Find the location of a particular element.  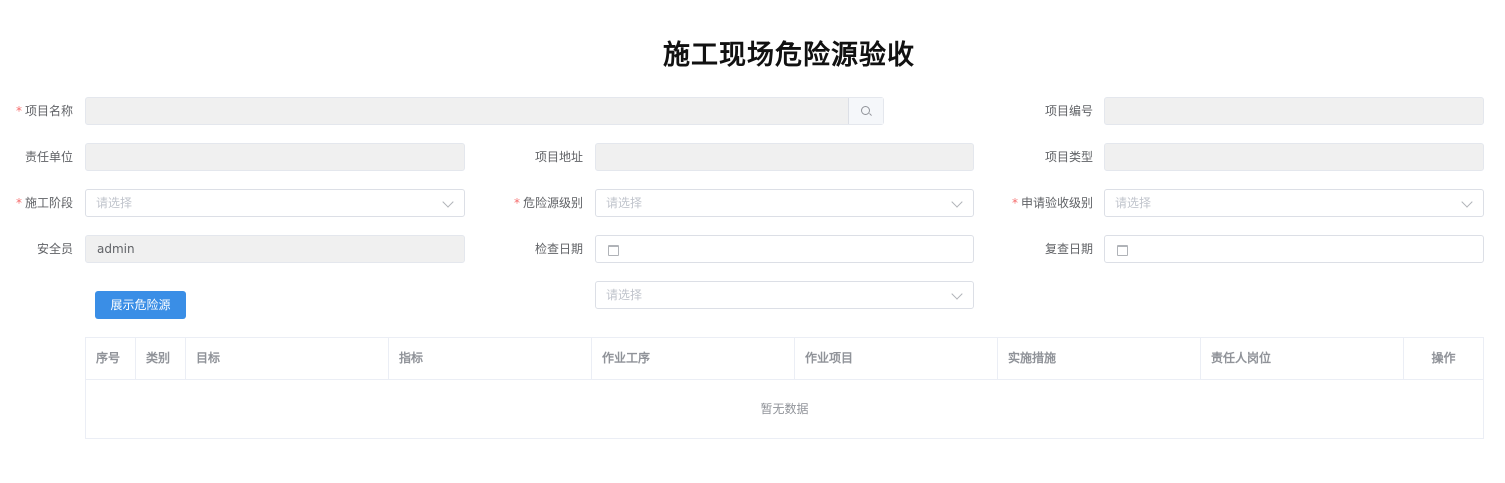

acceptance-level-select: 请选择 is located at coordinates (1294, 203).